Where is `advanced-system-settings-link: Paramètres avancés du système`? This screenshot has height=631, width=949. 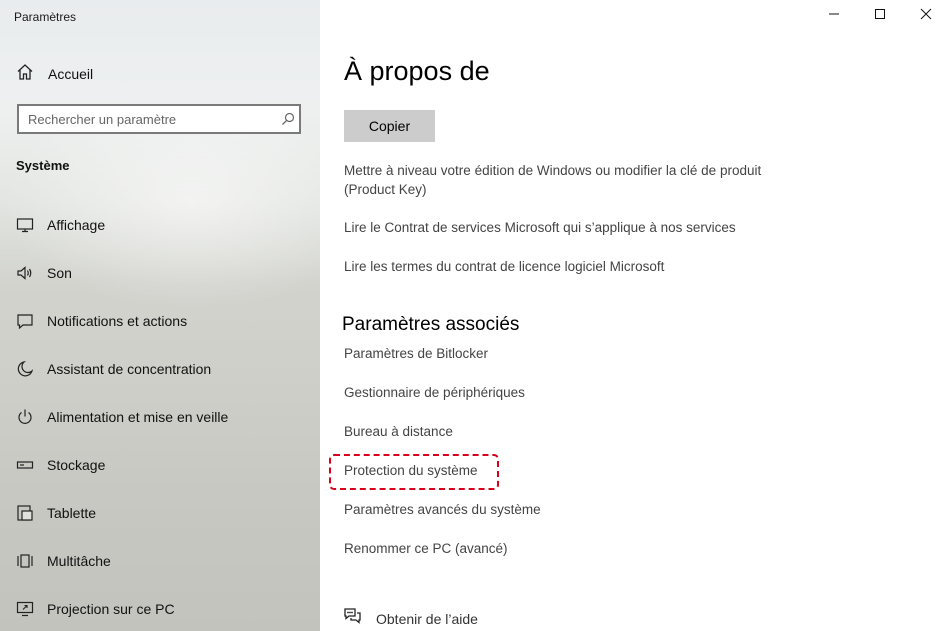 advanced-system-settings-link: Paramètres avancés du système is located at coordinates (442, 509).